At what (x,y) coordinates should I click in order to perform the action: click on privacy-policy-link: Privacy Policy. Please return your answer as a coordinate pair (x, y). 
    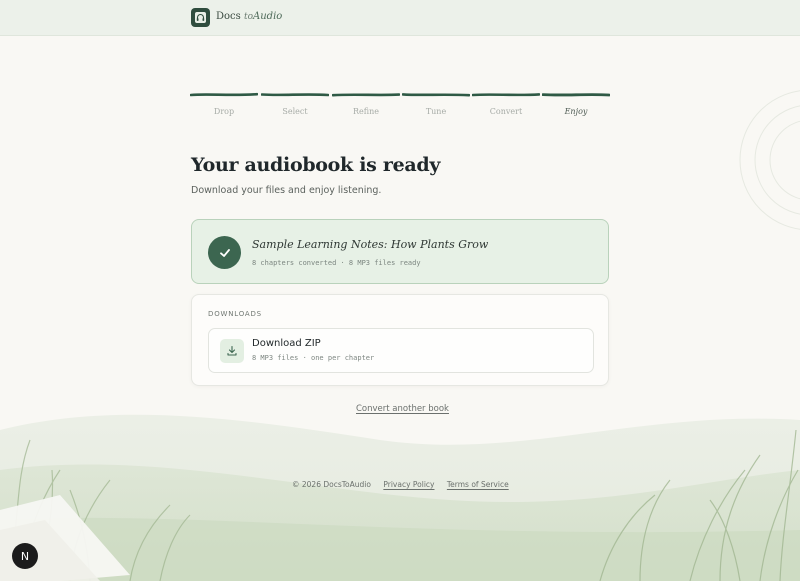
    Looking at the image, I should click on (408, 484).